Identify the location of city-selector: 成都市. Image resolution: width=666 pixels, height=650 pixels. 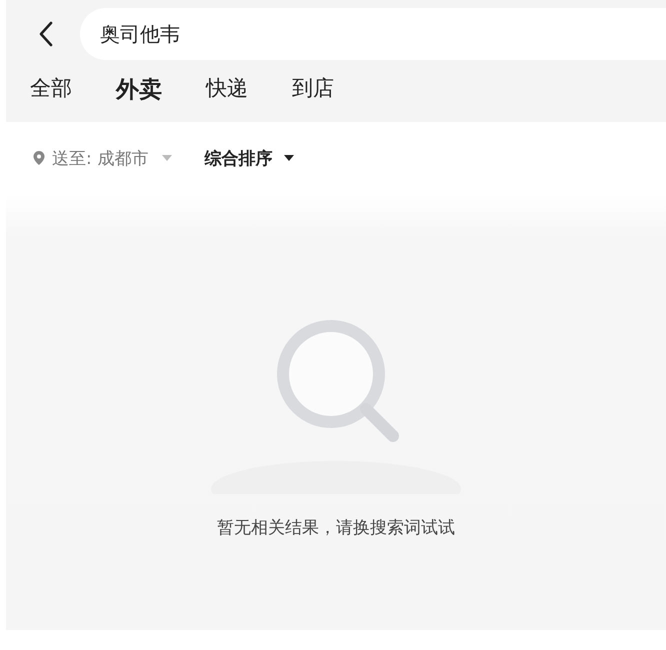
(123, 158).